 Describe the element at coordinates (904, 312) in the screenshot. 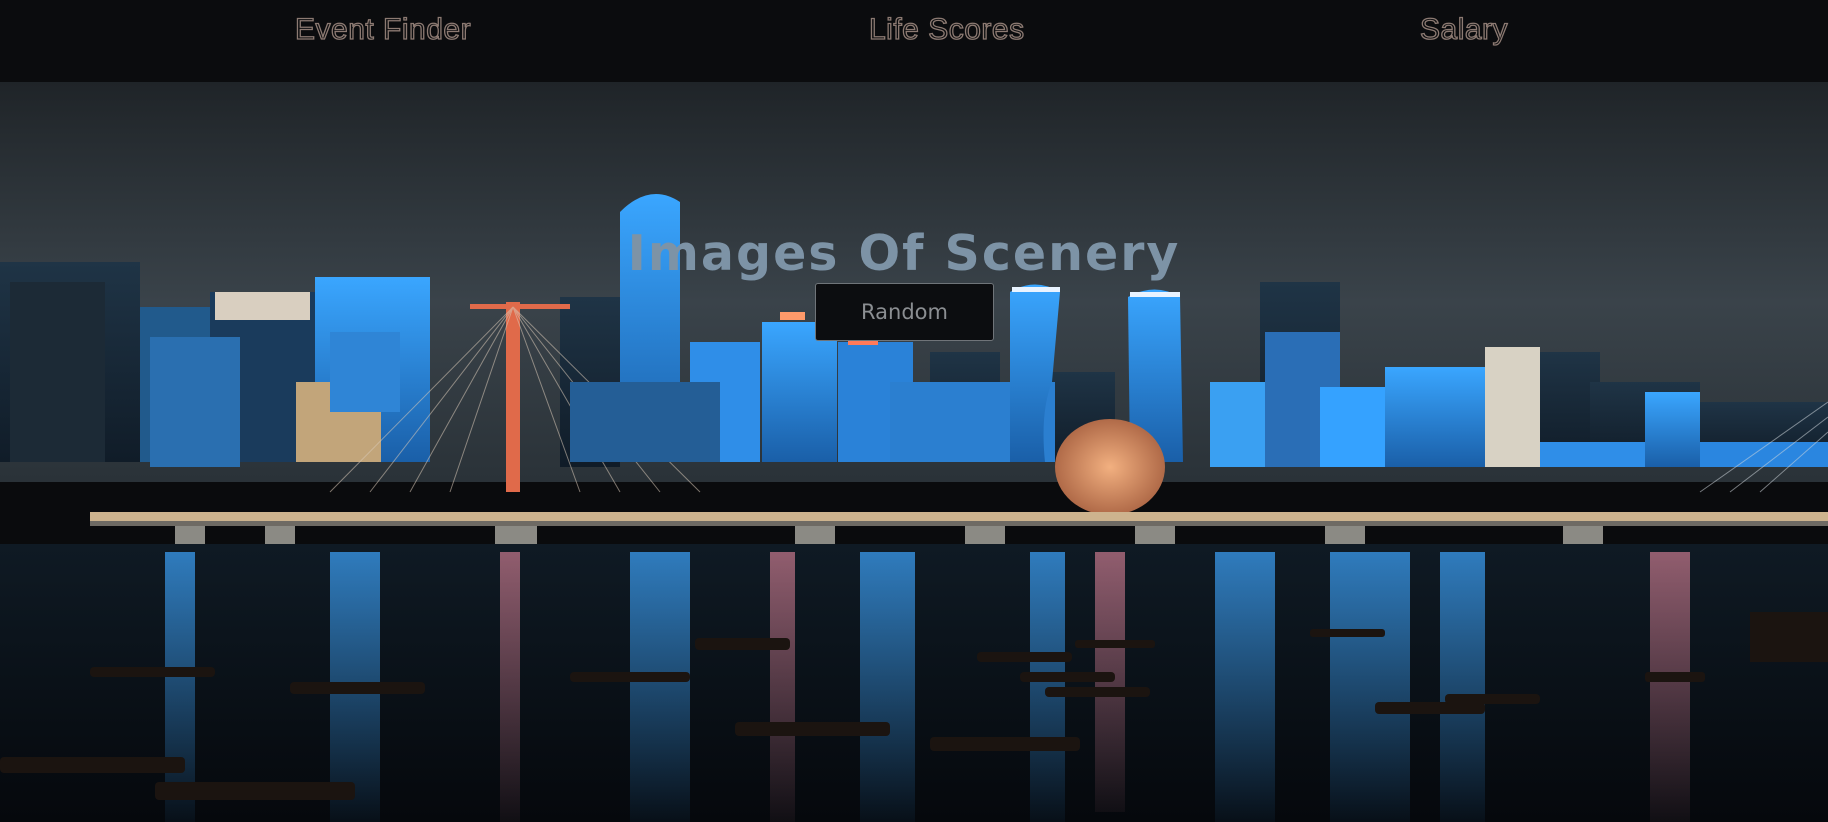

I see `random-button: Random` at that location.